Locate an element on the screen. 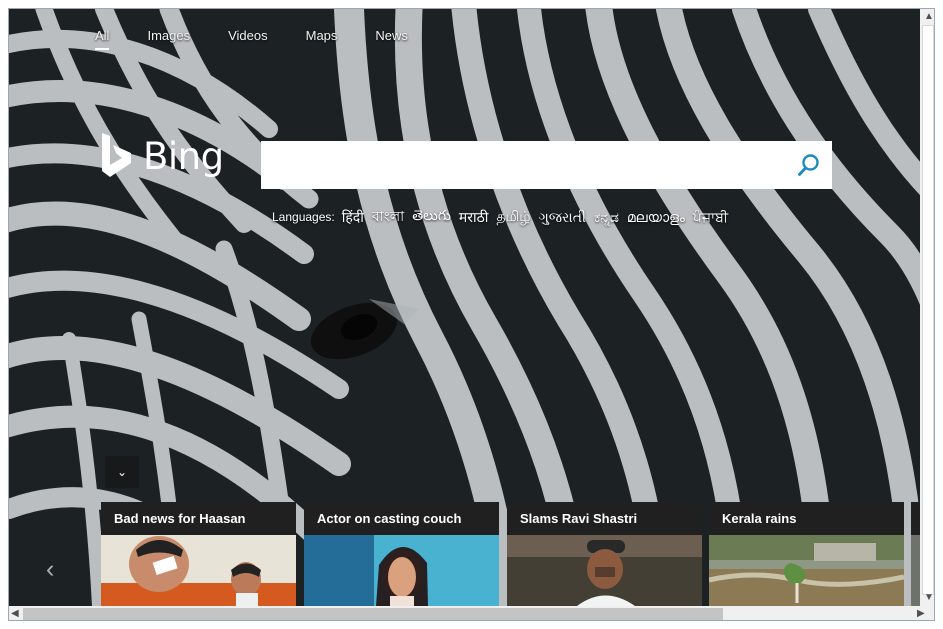 The width and height of the screenshot is (943, 629). vertical-scrollbar: ▲ ▼ is located at coordinates (927, 307).